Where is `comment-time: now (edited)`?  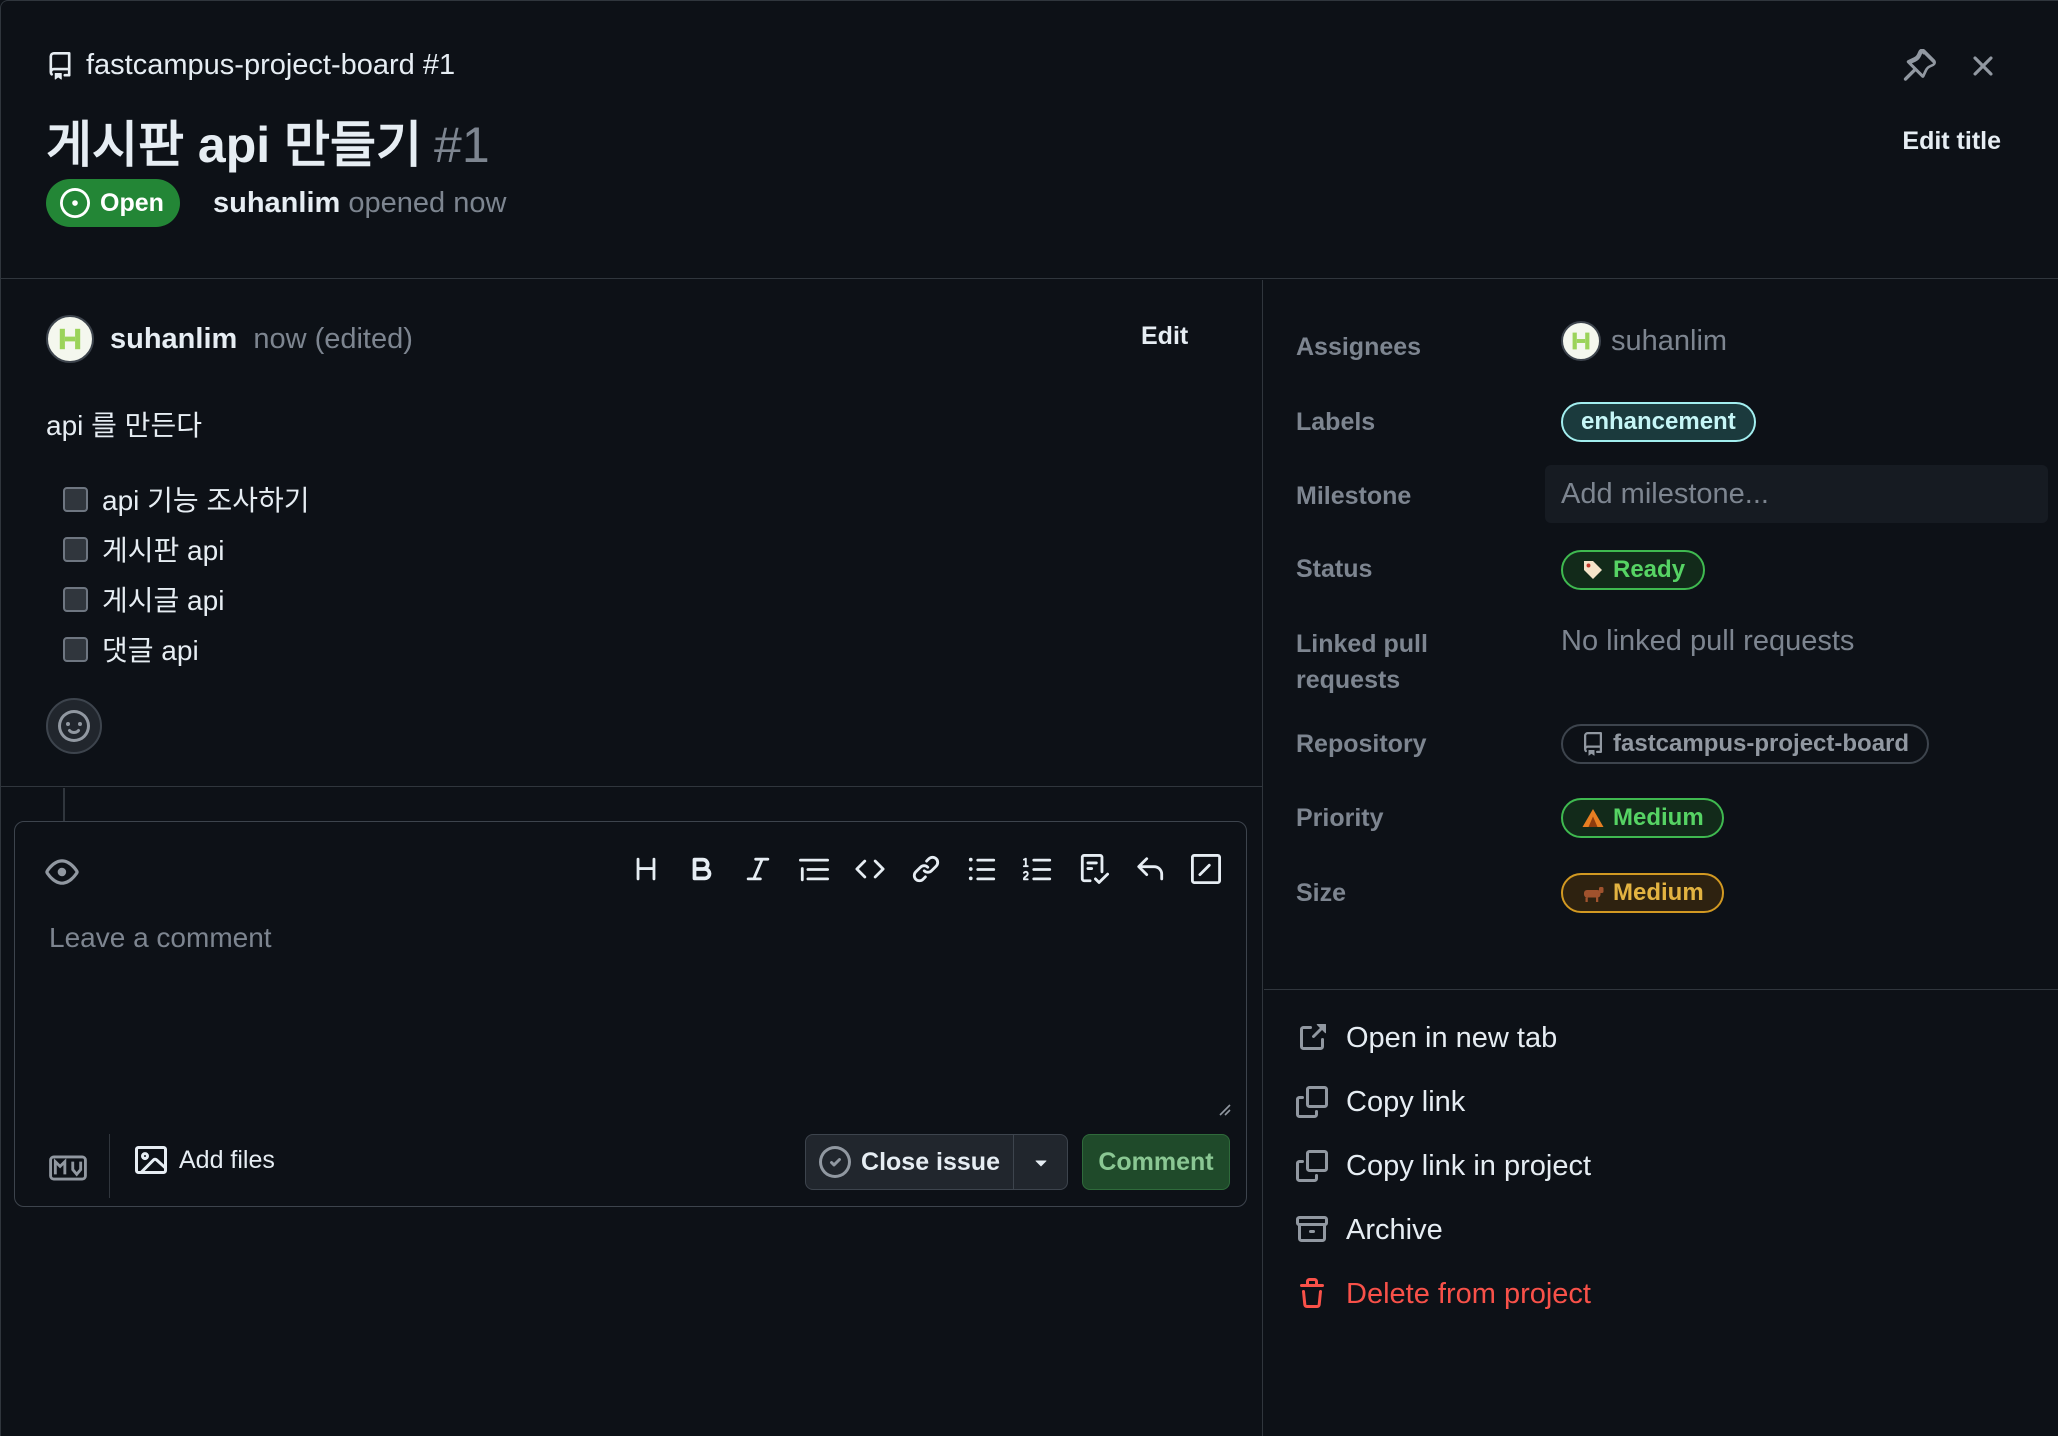
comment-time: now (edited) is located at coordinates (333, 339).